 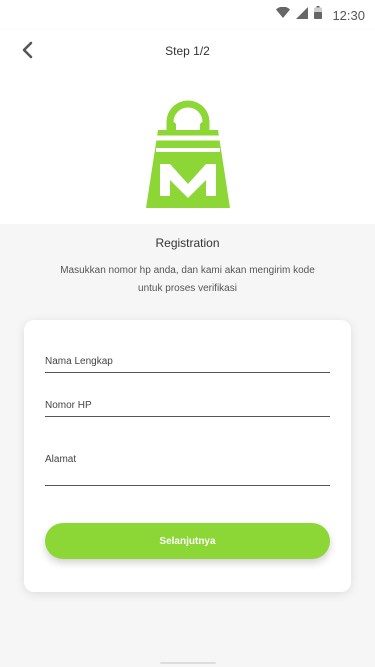 I want to click on alamat-field: Alamat, so click(x=187, y=470).